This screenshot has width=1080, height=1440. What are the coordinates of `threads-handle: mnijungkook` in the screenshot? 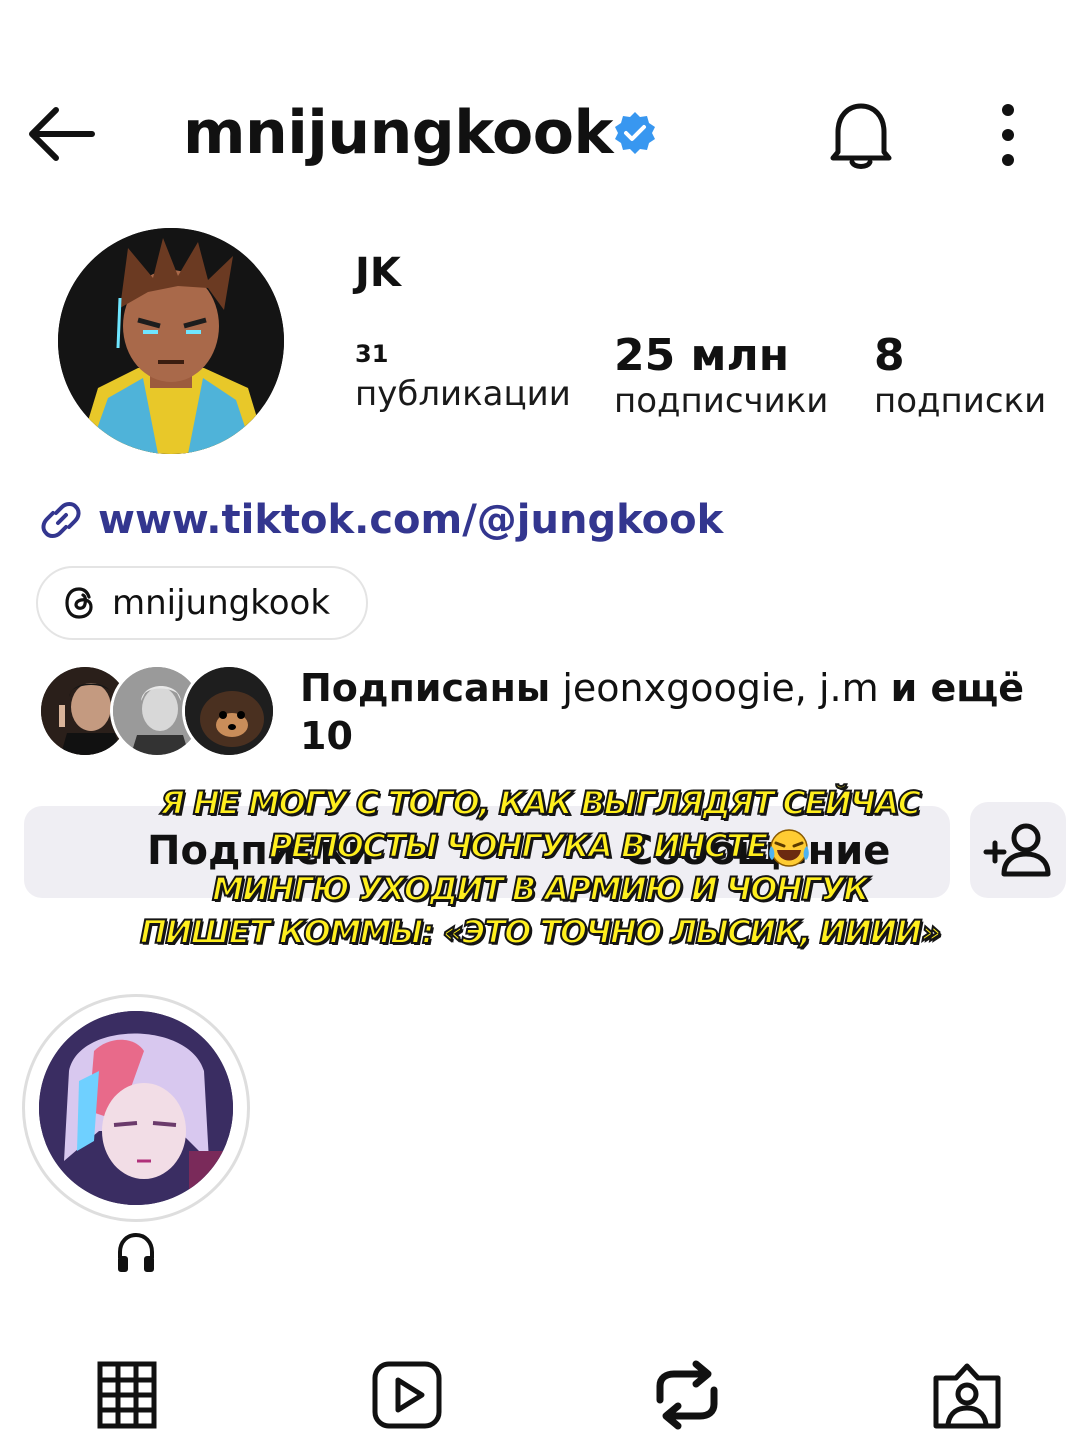 It's located at (221, 603).